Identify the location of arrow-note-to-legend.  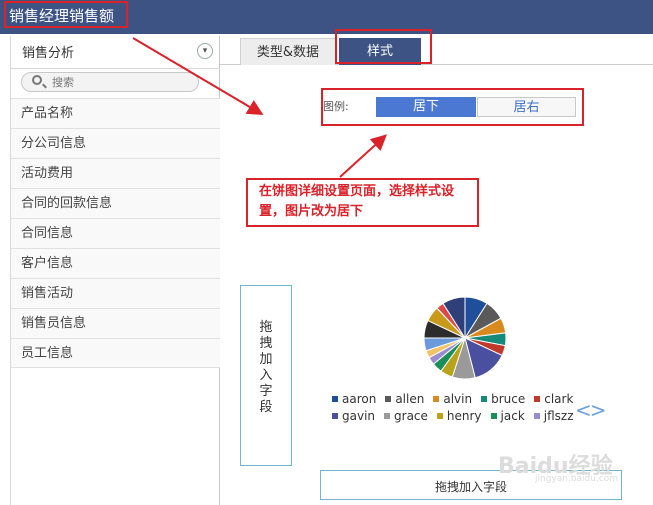
(363, 156).